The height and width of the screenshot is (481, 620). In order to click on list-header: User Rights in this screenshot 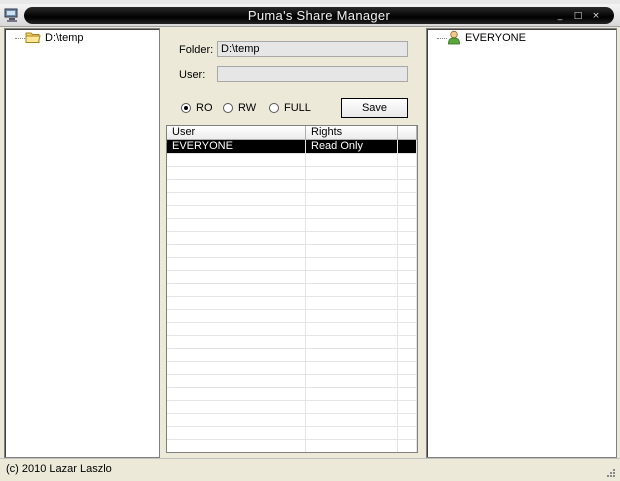, I will do `click(292, 133)`.